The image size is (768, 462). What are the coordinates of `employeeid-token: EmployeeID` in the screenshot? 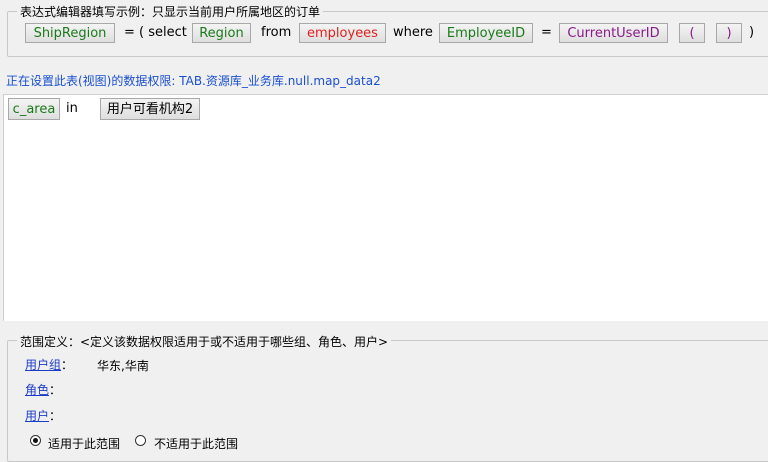 It's located at (486, 33).